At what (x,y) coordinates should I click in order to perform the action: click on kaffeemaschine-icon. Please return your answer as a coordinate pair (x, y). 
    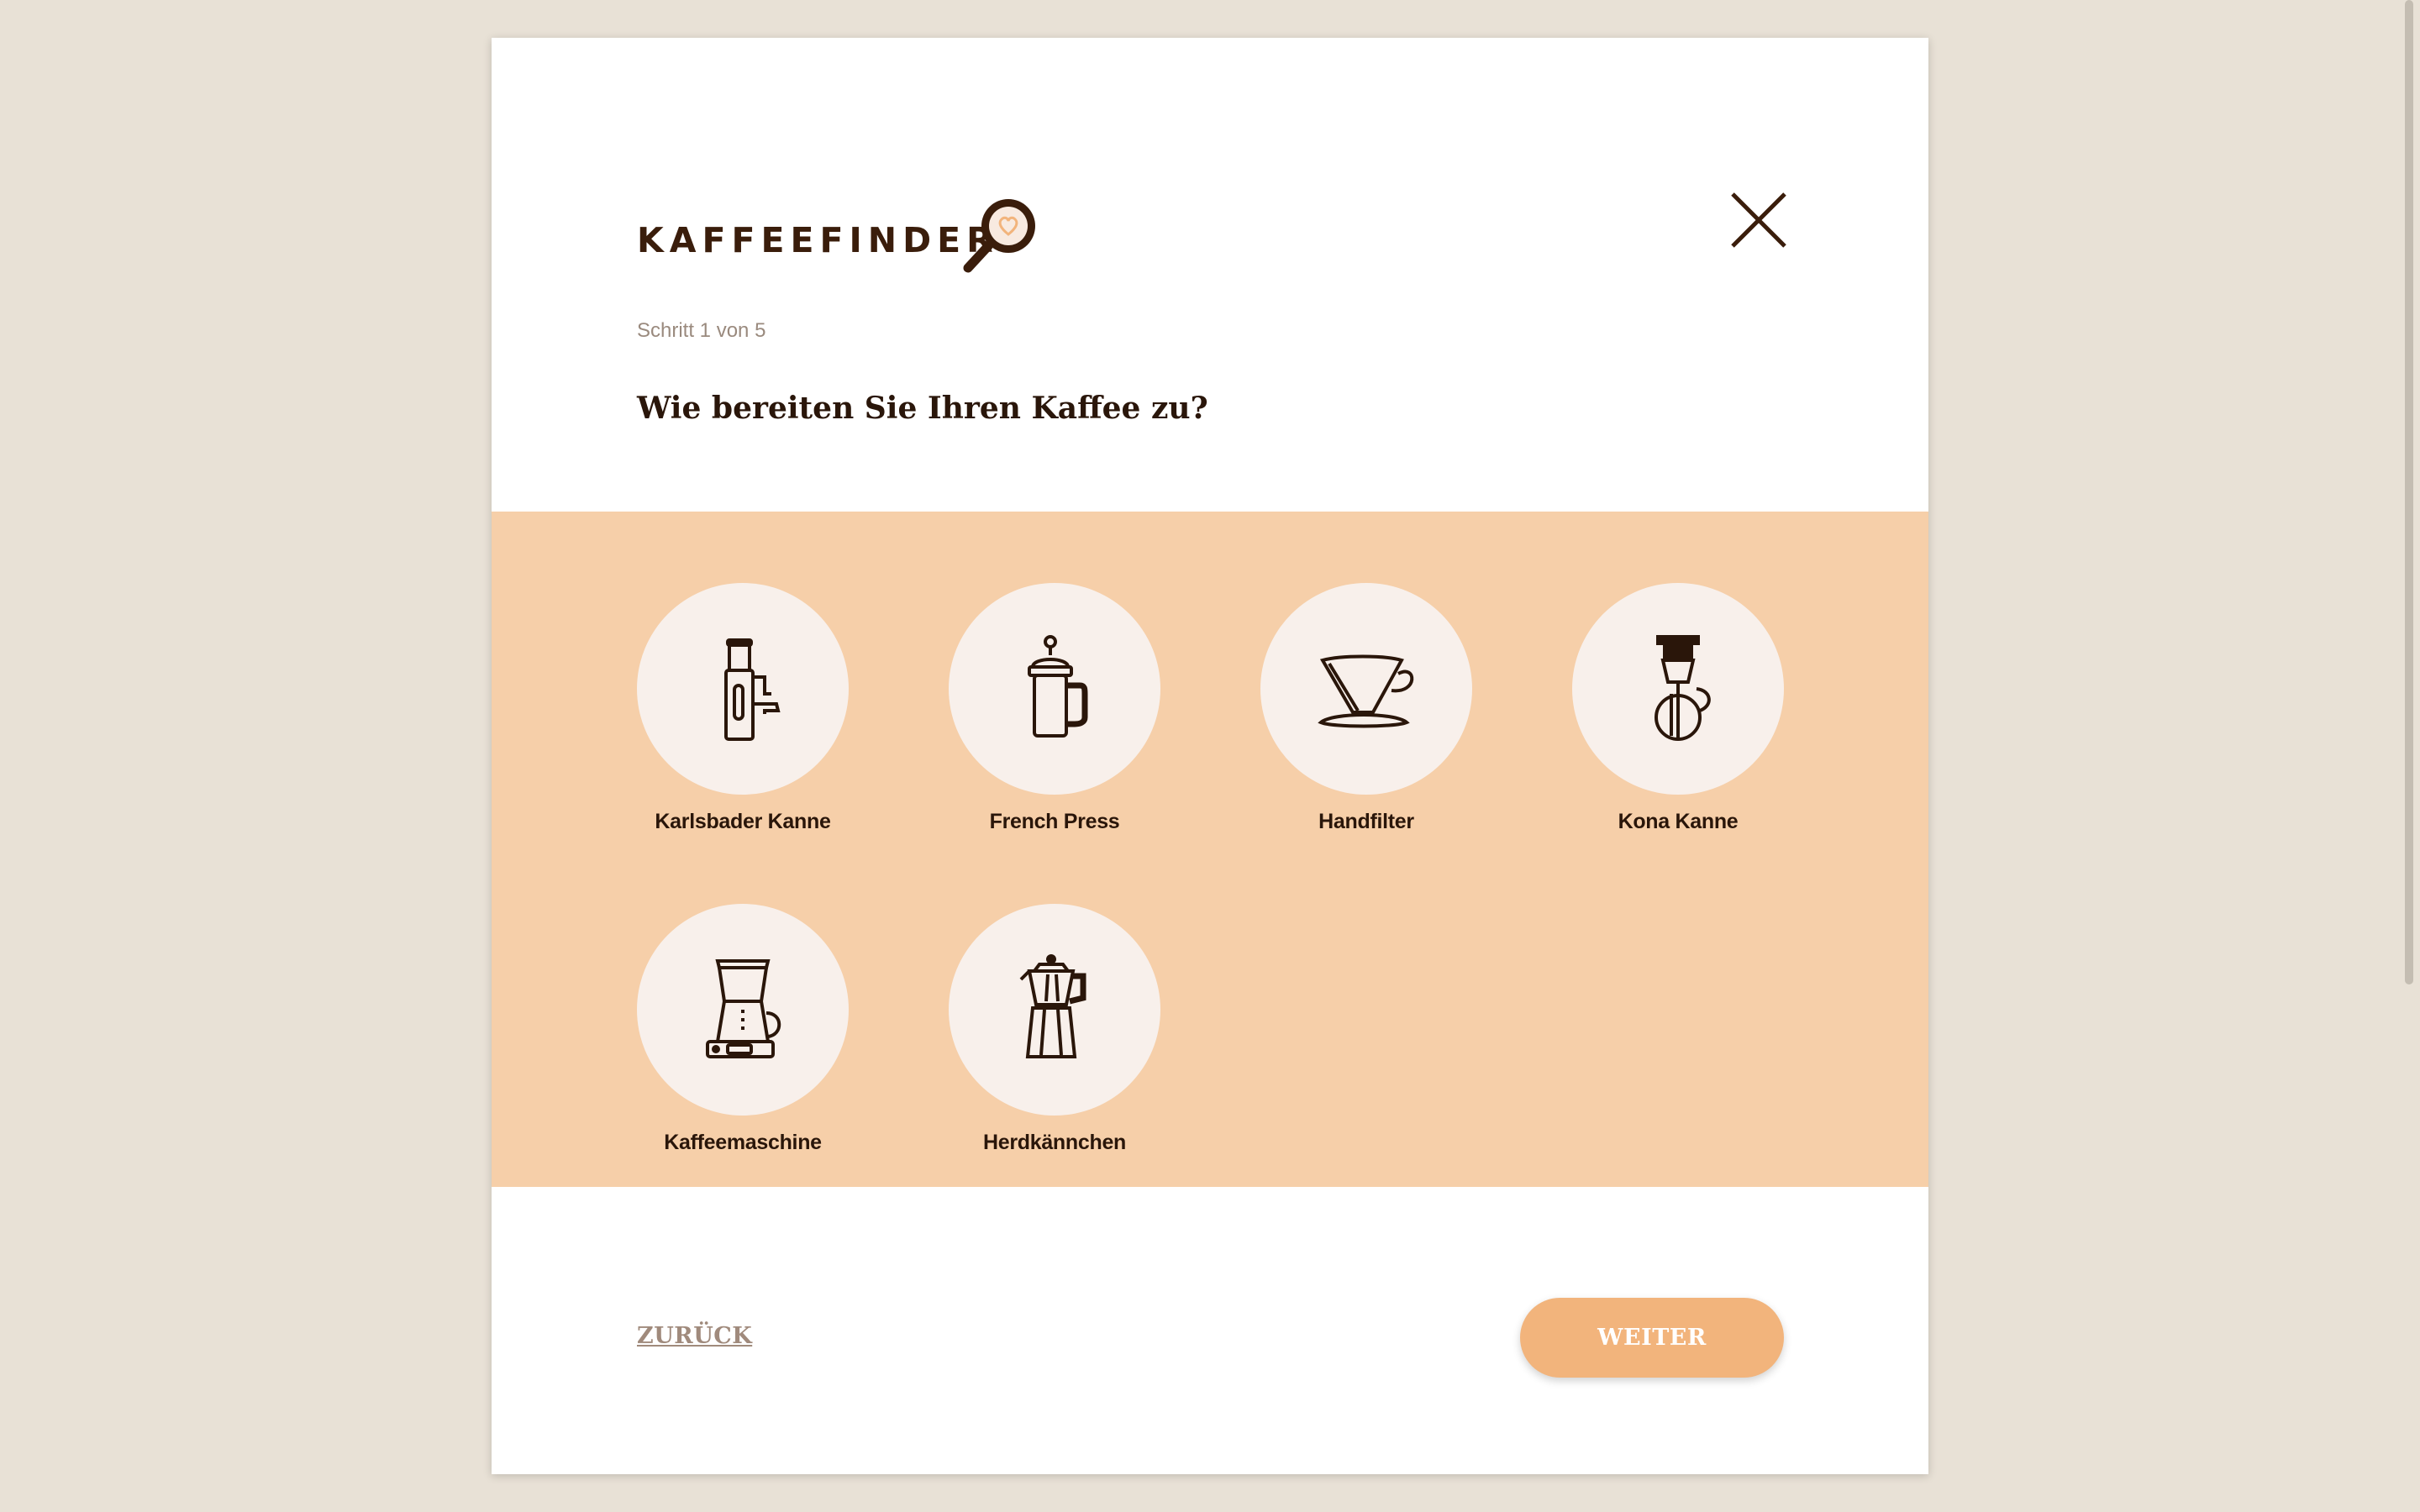
    Looking at the image, I should click on (743, 1008).